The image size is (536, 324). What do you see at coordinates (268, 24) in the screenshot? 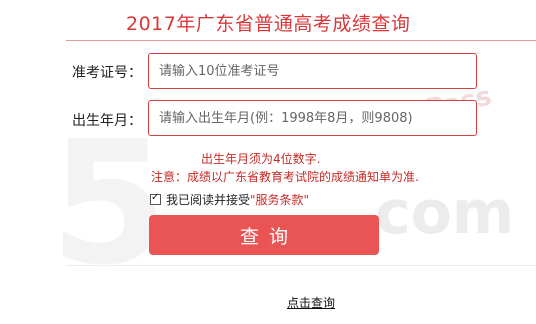
I see `page-title: 2017年广东省普通高考成绩查询` at bounding box center [268, 24].